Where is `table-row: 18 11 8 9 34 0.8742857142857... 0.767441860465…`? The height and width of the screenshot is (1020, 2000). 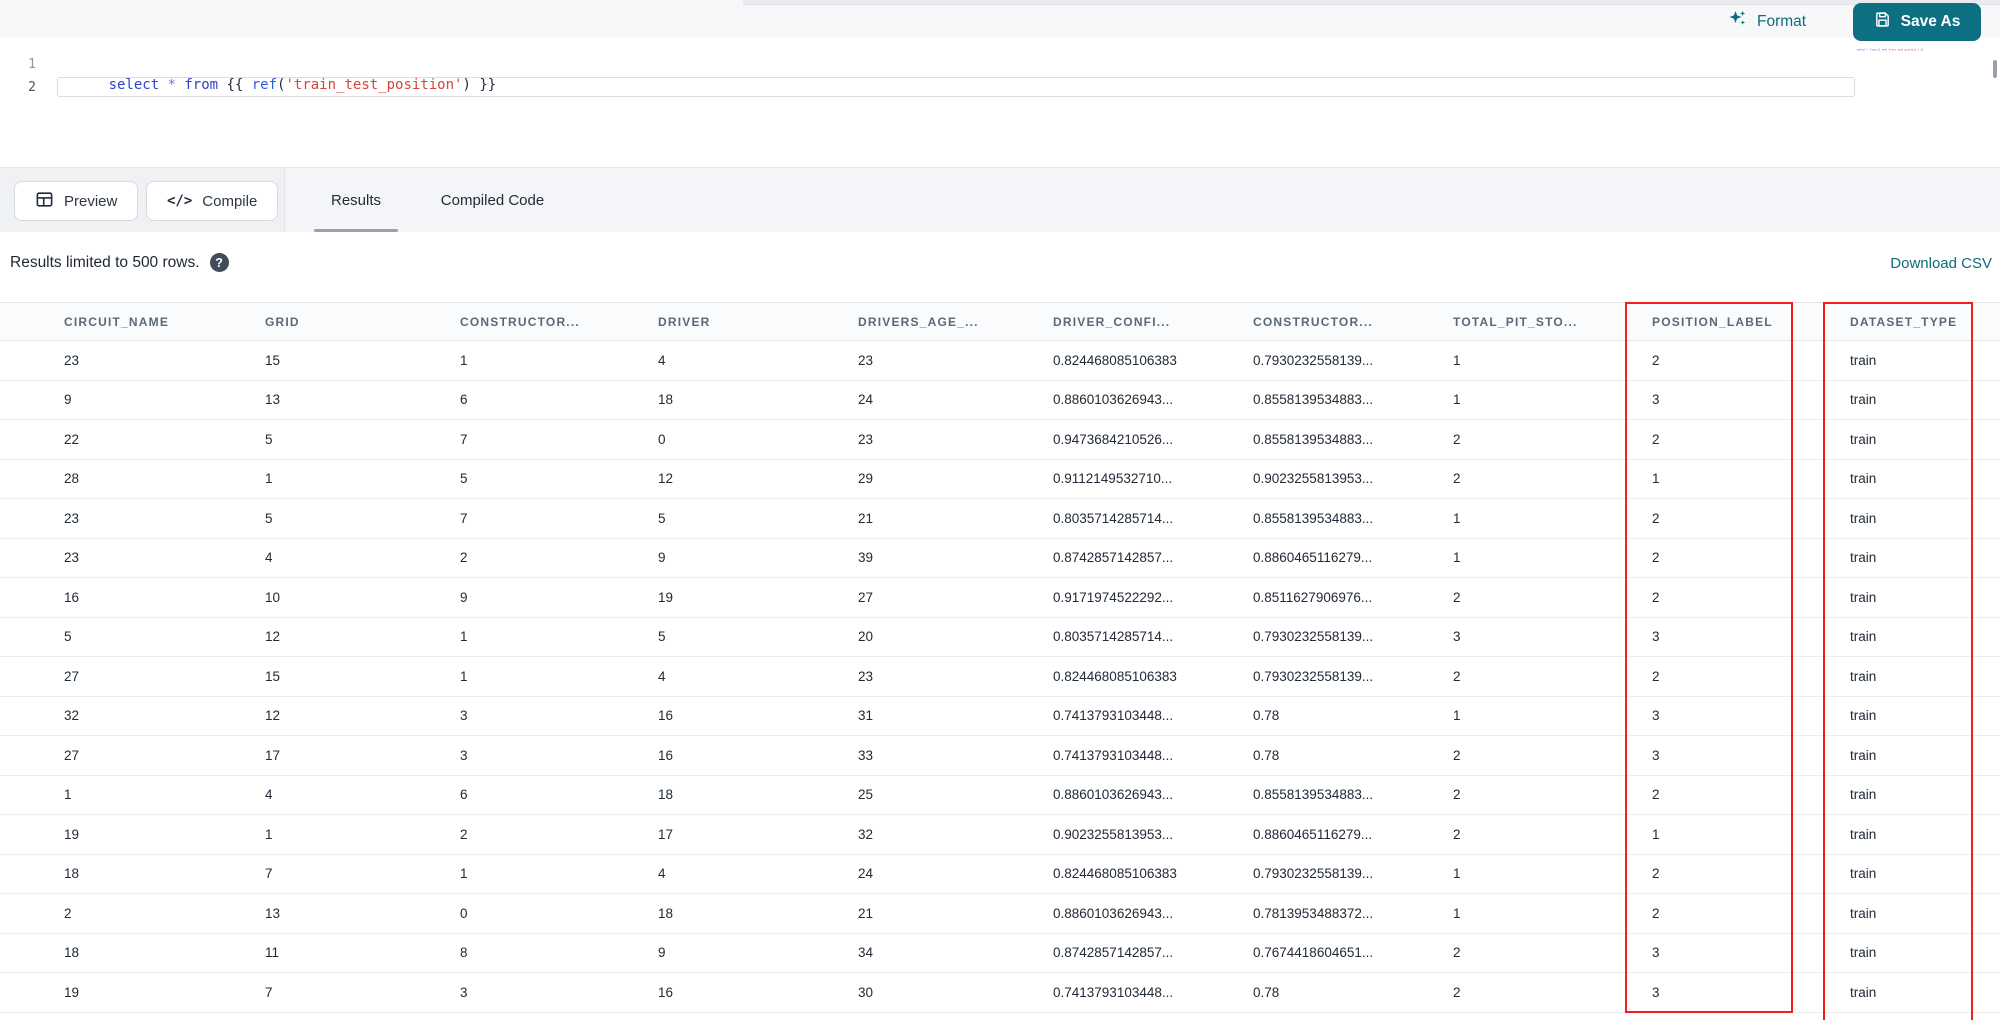
table-row: 18 11 8 9 34 0.8742857142857... 0.767441860465… is located at coordinates (1000, 953).